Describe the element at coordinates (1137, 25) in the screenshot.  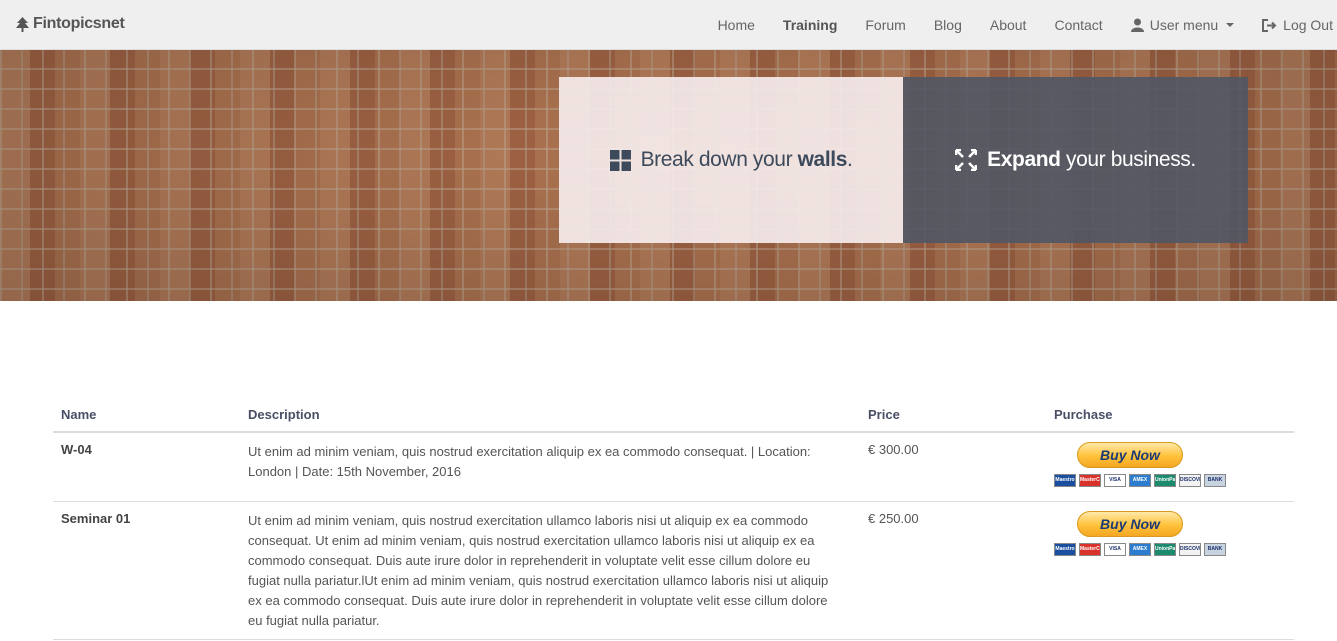
I see `user-icon` at that location.